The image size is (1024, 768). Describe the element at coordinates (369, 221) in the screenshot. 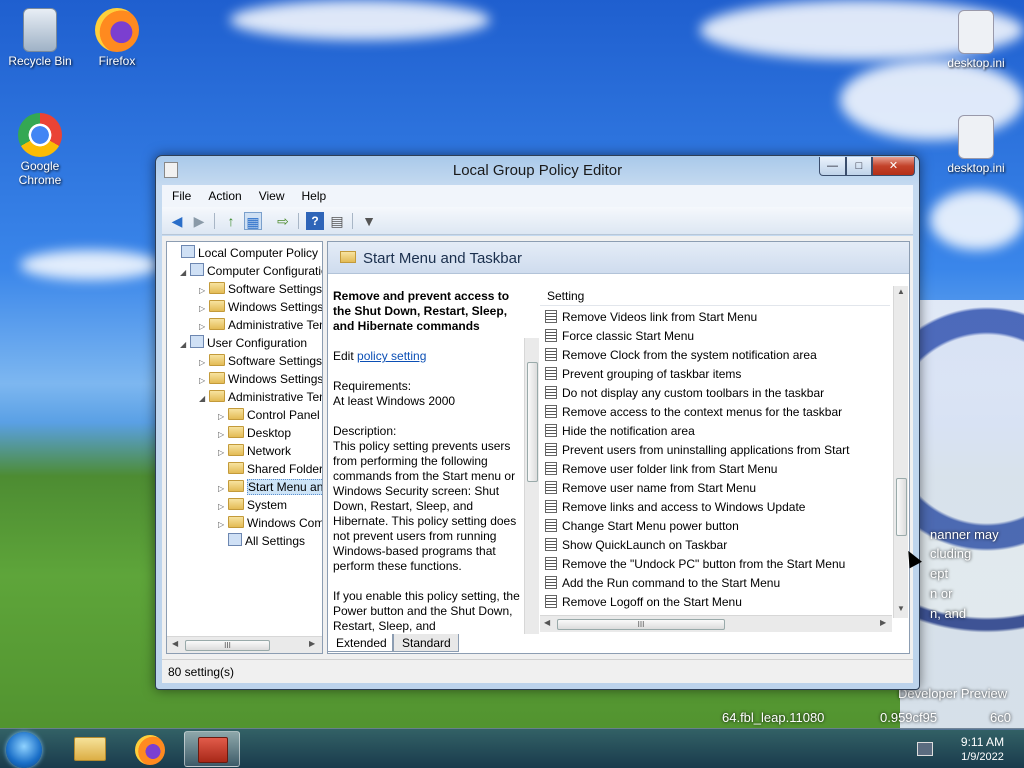

I see `filter-icon: ▼` at that location.